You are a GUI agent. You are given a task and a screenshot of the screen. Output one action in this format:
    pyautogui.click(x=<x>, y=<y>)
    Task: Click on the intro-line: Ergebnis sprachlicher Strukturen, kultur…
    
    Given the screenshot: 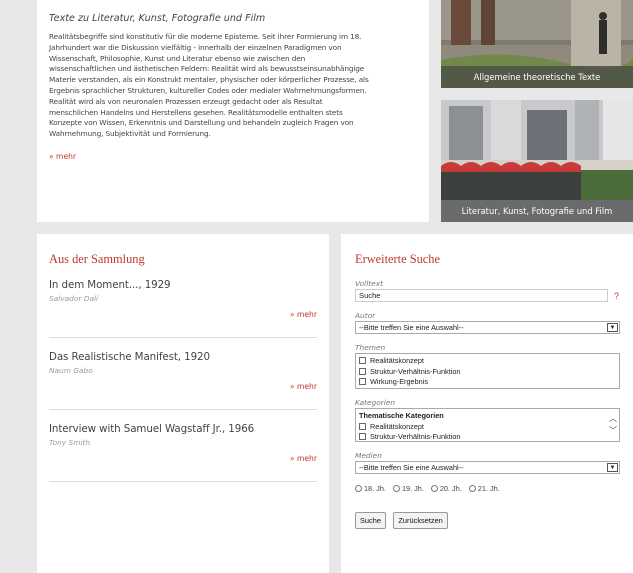 What is the action you would take?
    pyautogui.click(x=208, y=90)
    